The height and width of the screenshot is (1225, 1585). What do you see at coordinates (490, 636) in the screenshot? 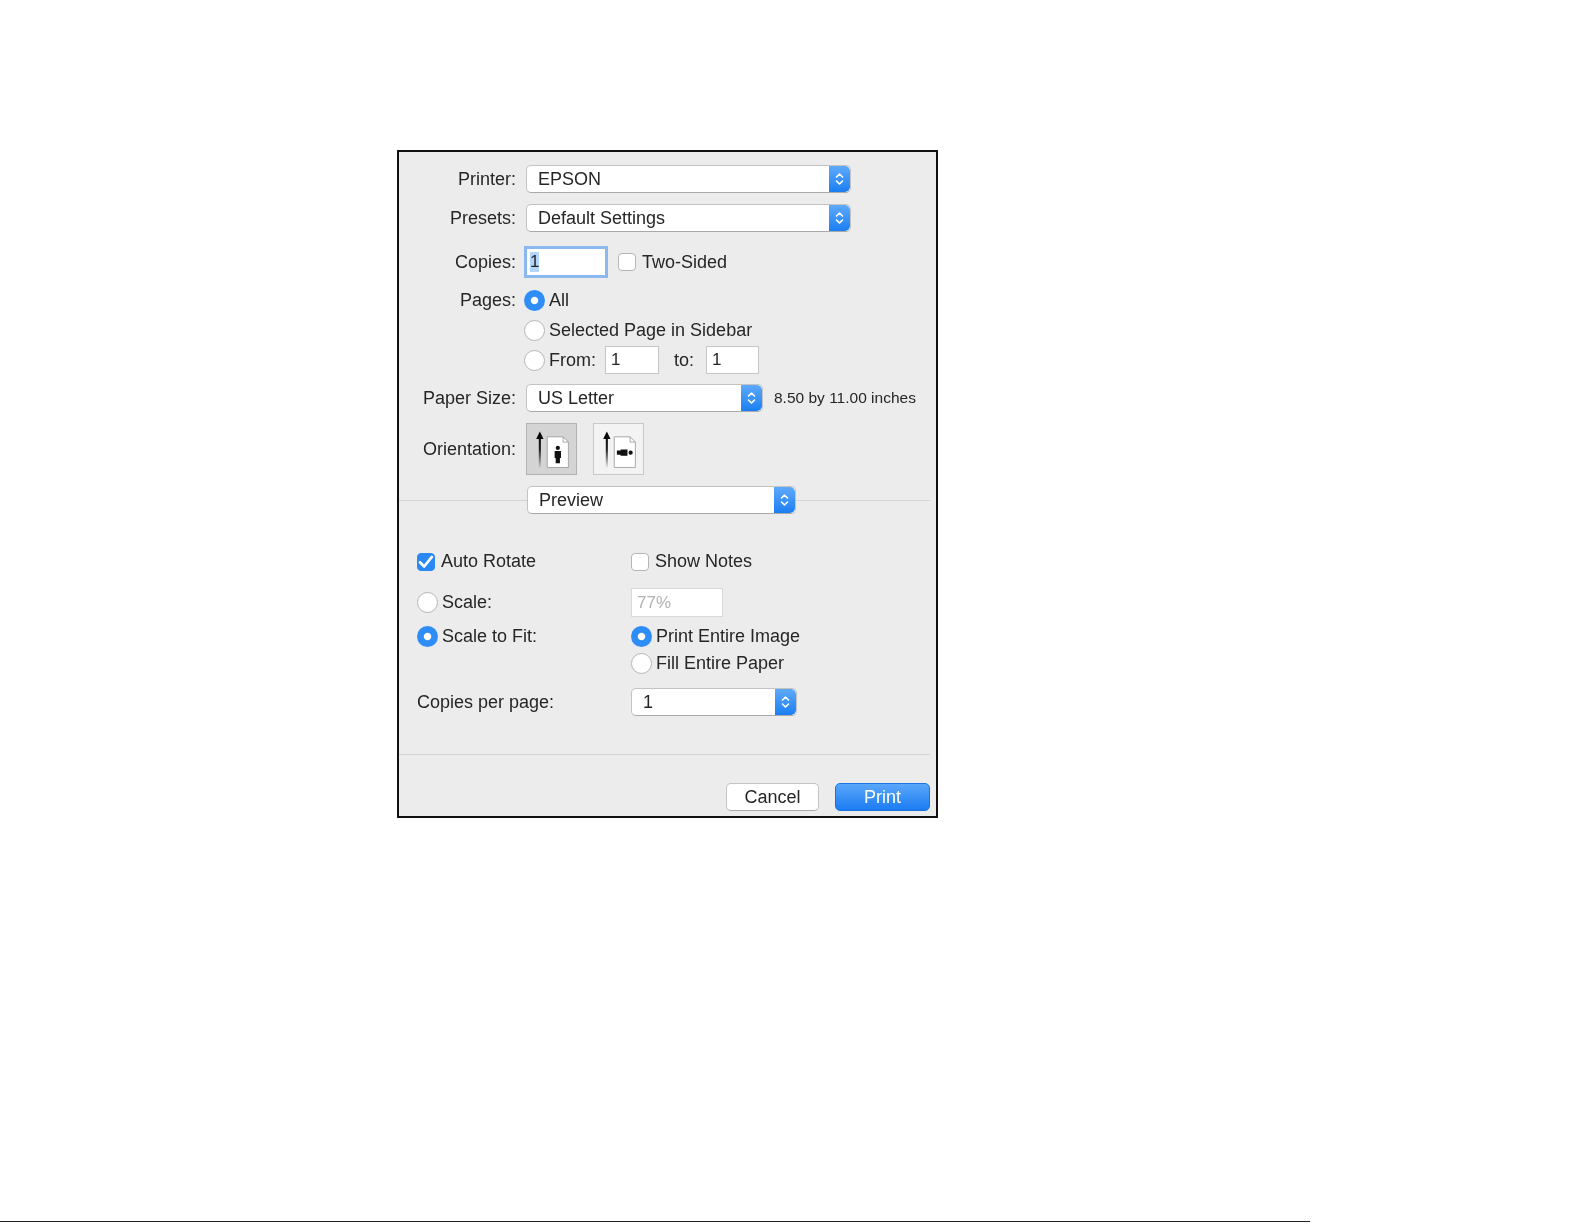
I see `radio-label: Scale to Fit:` at bounding box center [490, 636].